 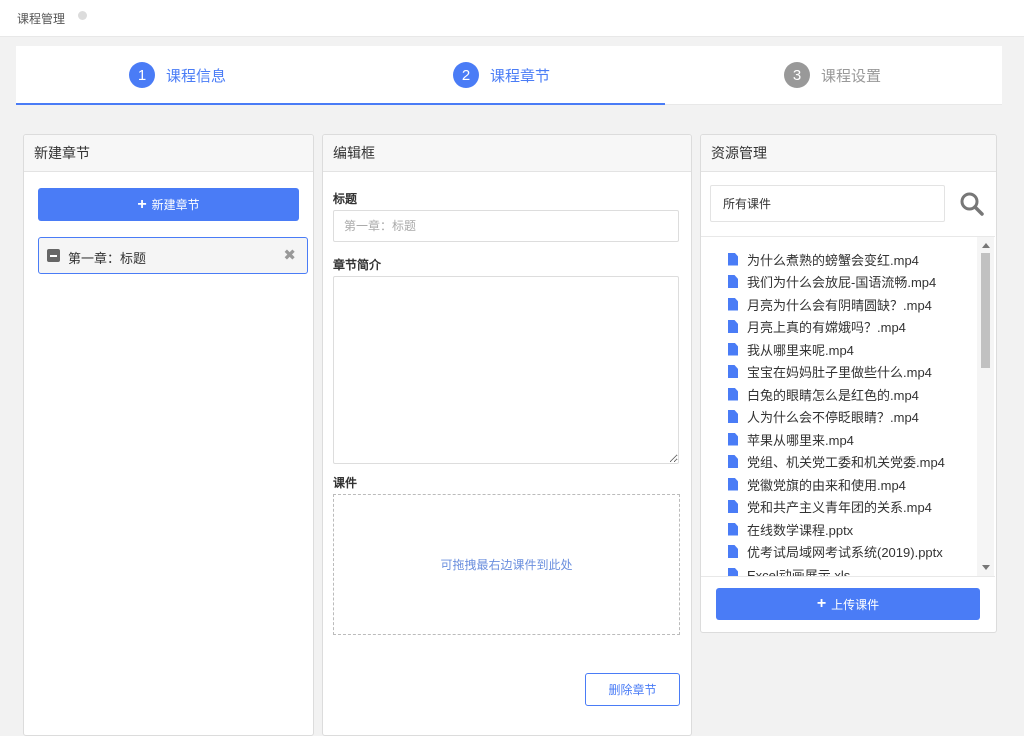 I want to click on resource-file-name: 我从哪里来呢.mp4, so click(x=800, y=350).